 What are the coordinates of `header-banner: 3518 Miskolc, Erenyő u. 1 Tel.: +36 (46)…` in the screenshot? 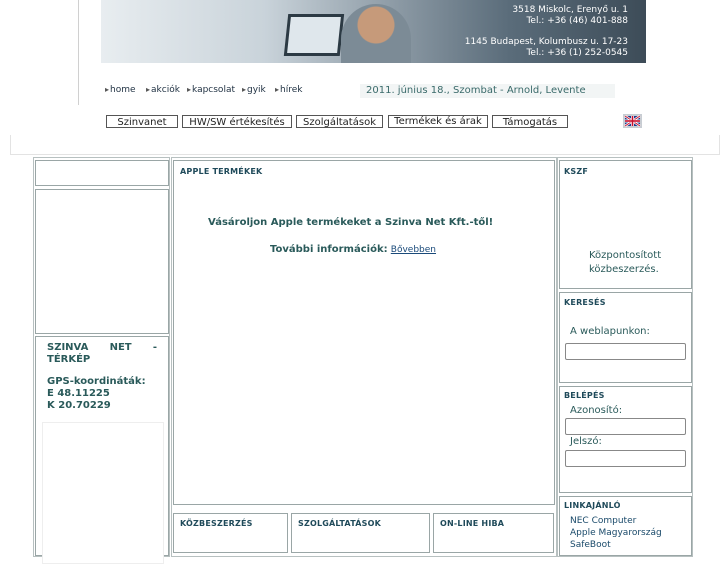 It's located at (373, 31).